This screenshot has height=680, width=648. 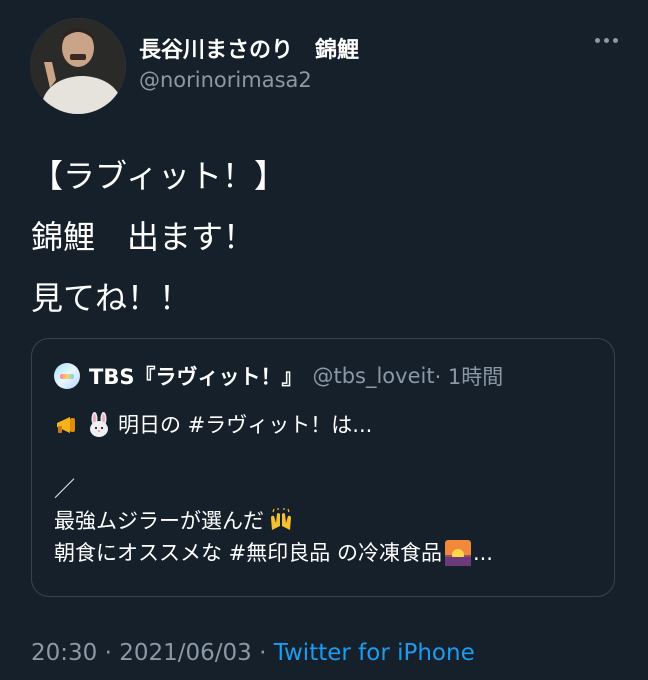 I want to click on quoted-line-2: ／, so click(x=64, y=489).